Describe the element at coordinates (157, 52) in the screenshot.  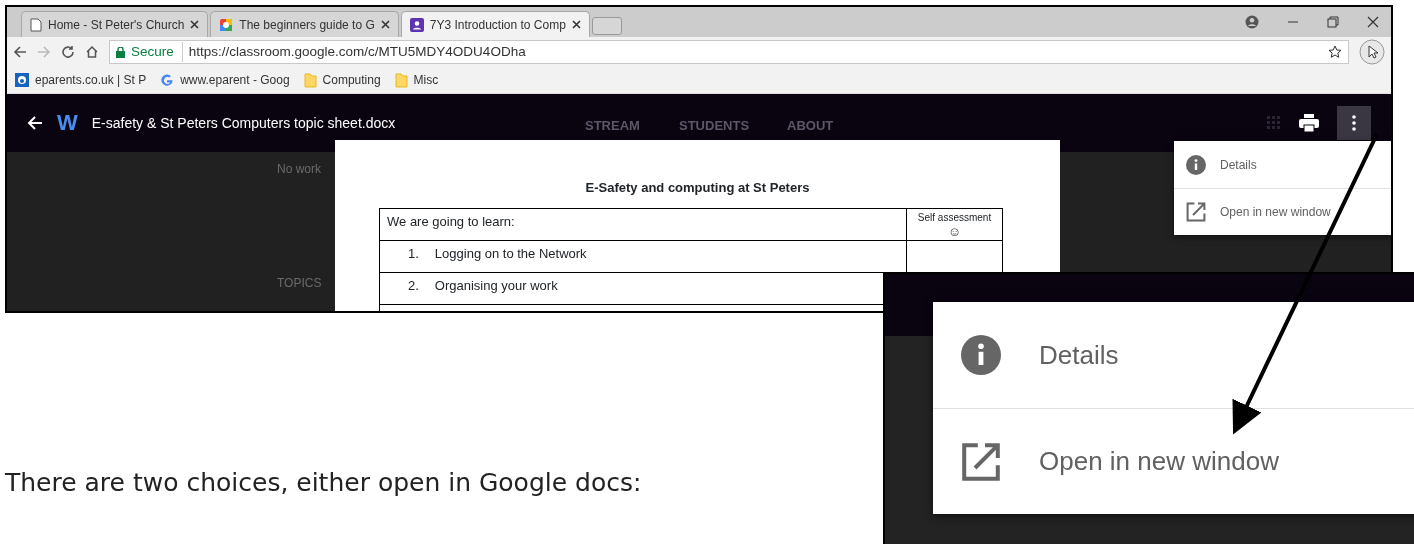
I see `secure-label: Secure` at that location.